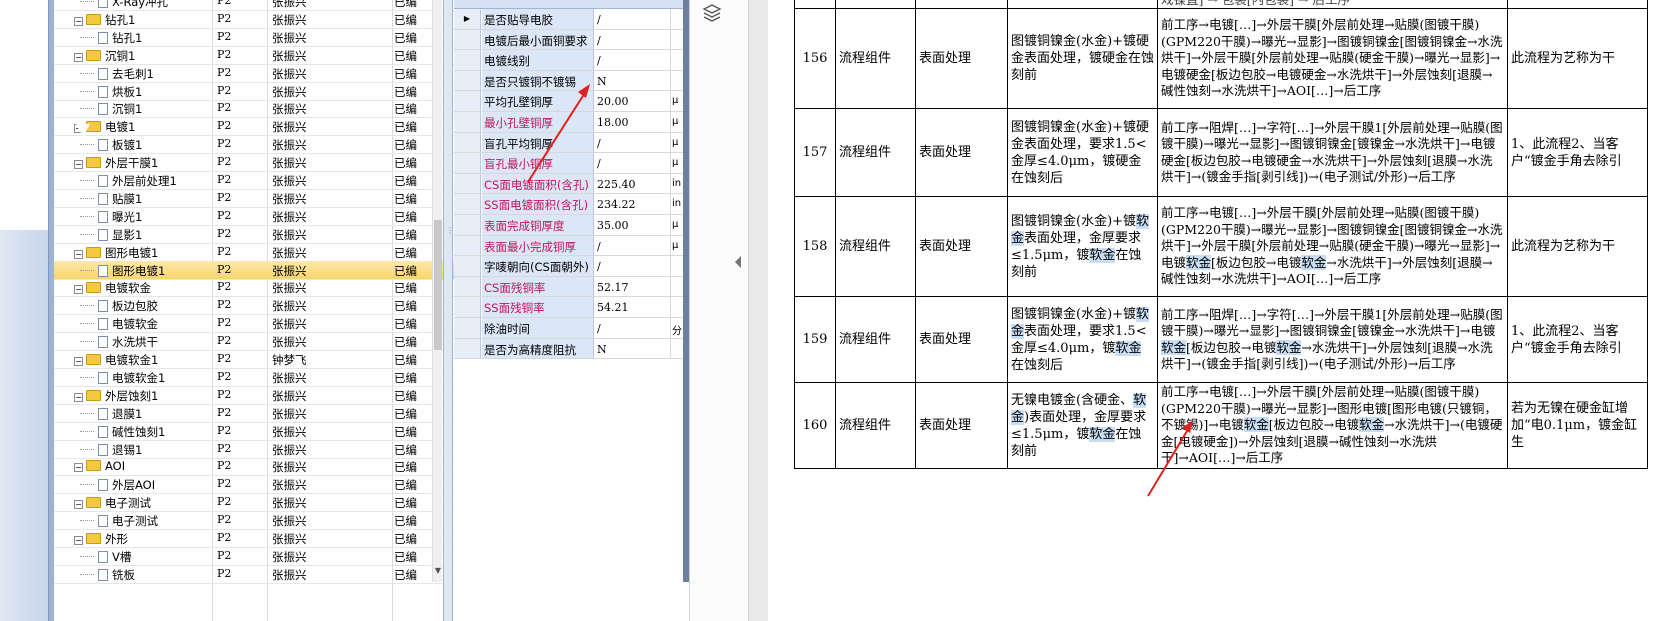 The image size is (1673, 621). I want to click on tree-row: 曝光1 P2 张振兴 已编, so click(254, 216).